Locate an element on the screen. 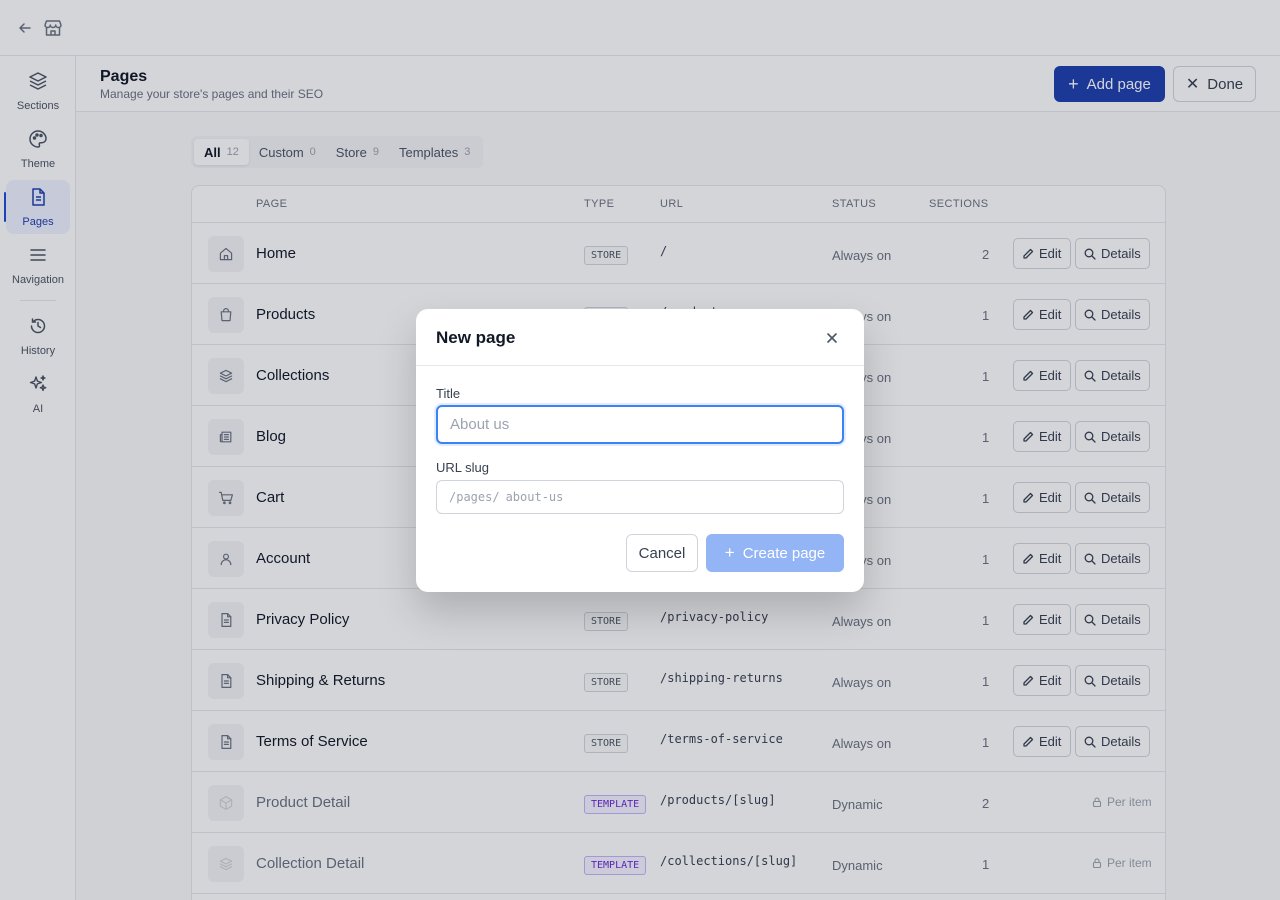  cancel-button: Cancel is located at coordinates (662, 553).